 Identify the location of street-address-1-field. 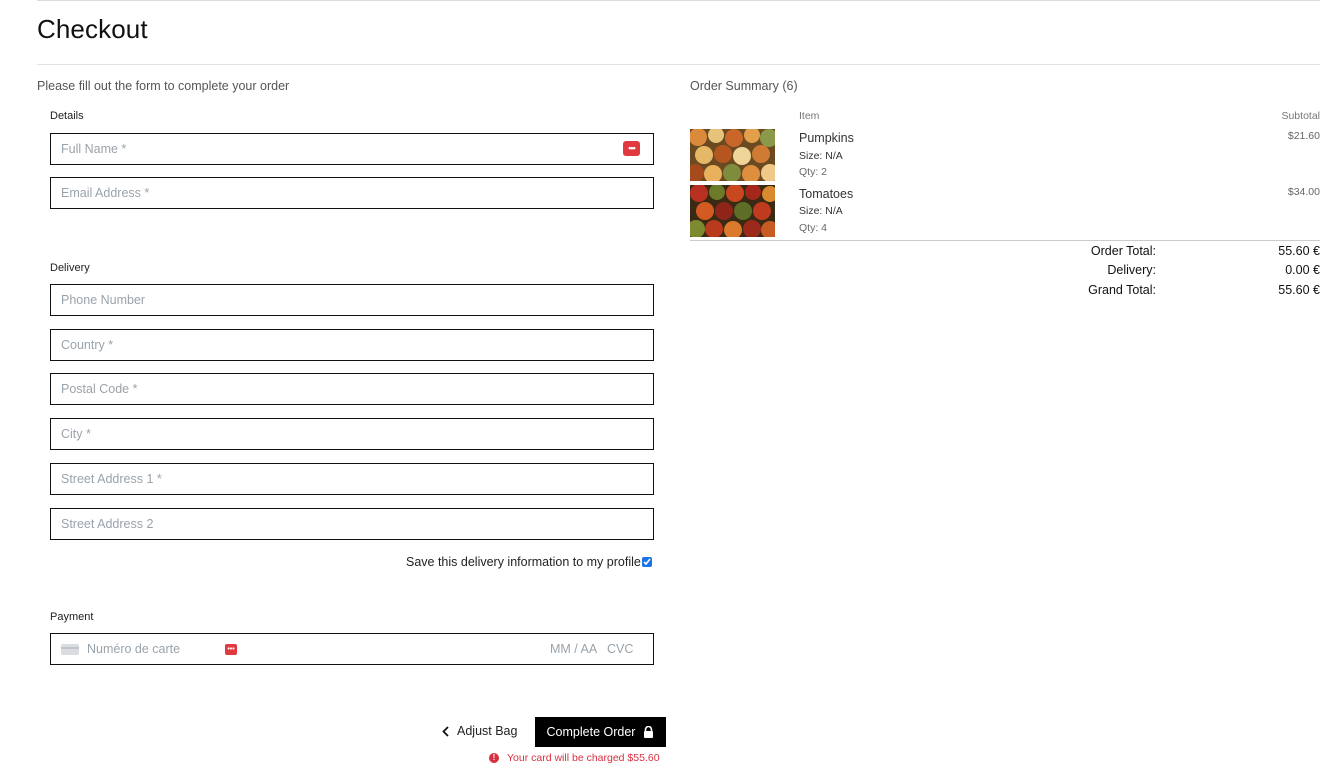
(352, 479).